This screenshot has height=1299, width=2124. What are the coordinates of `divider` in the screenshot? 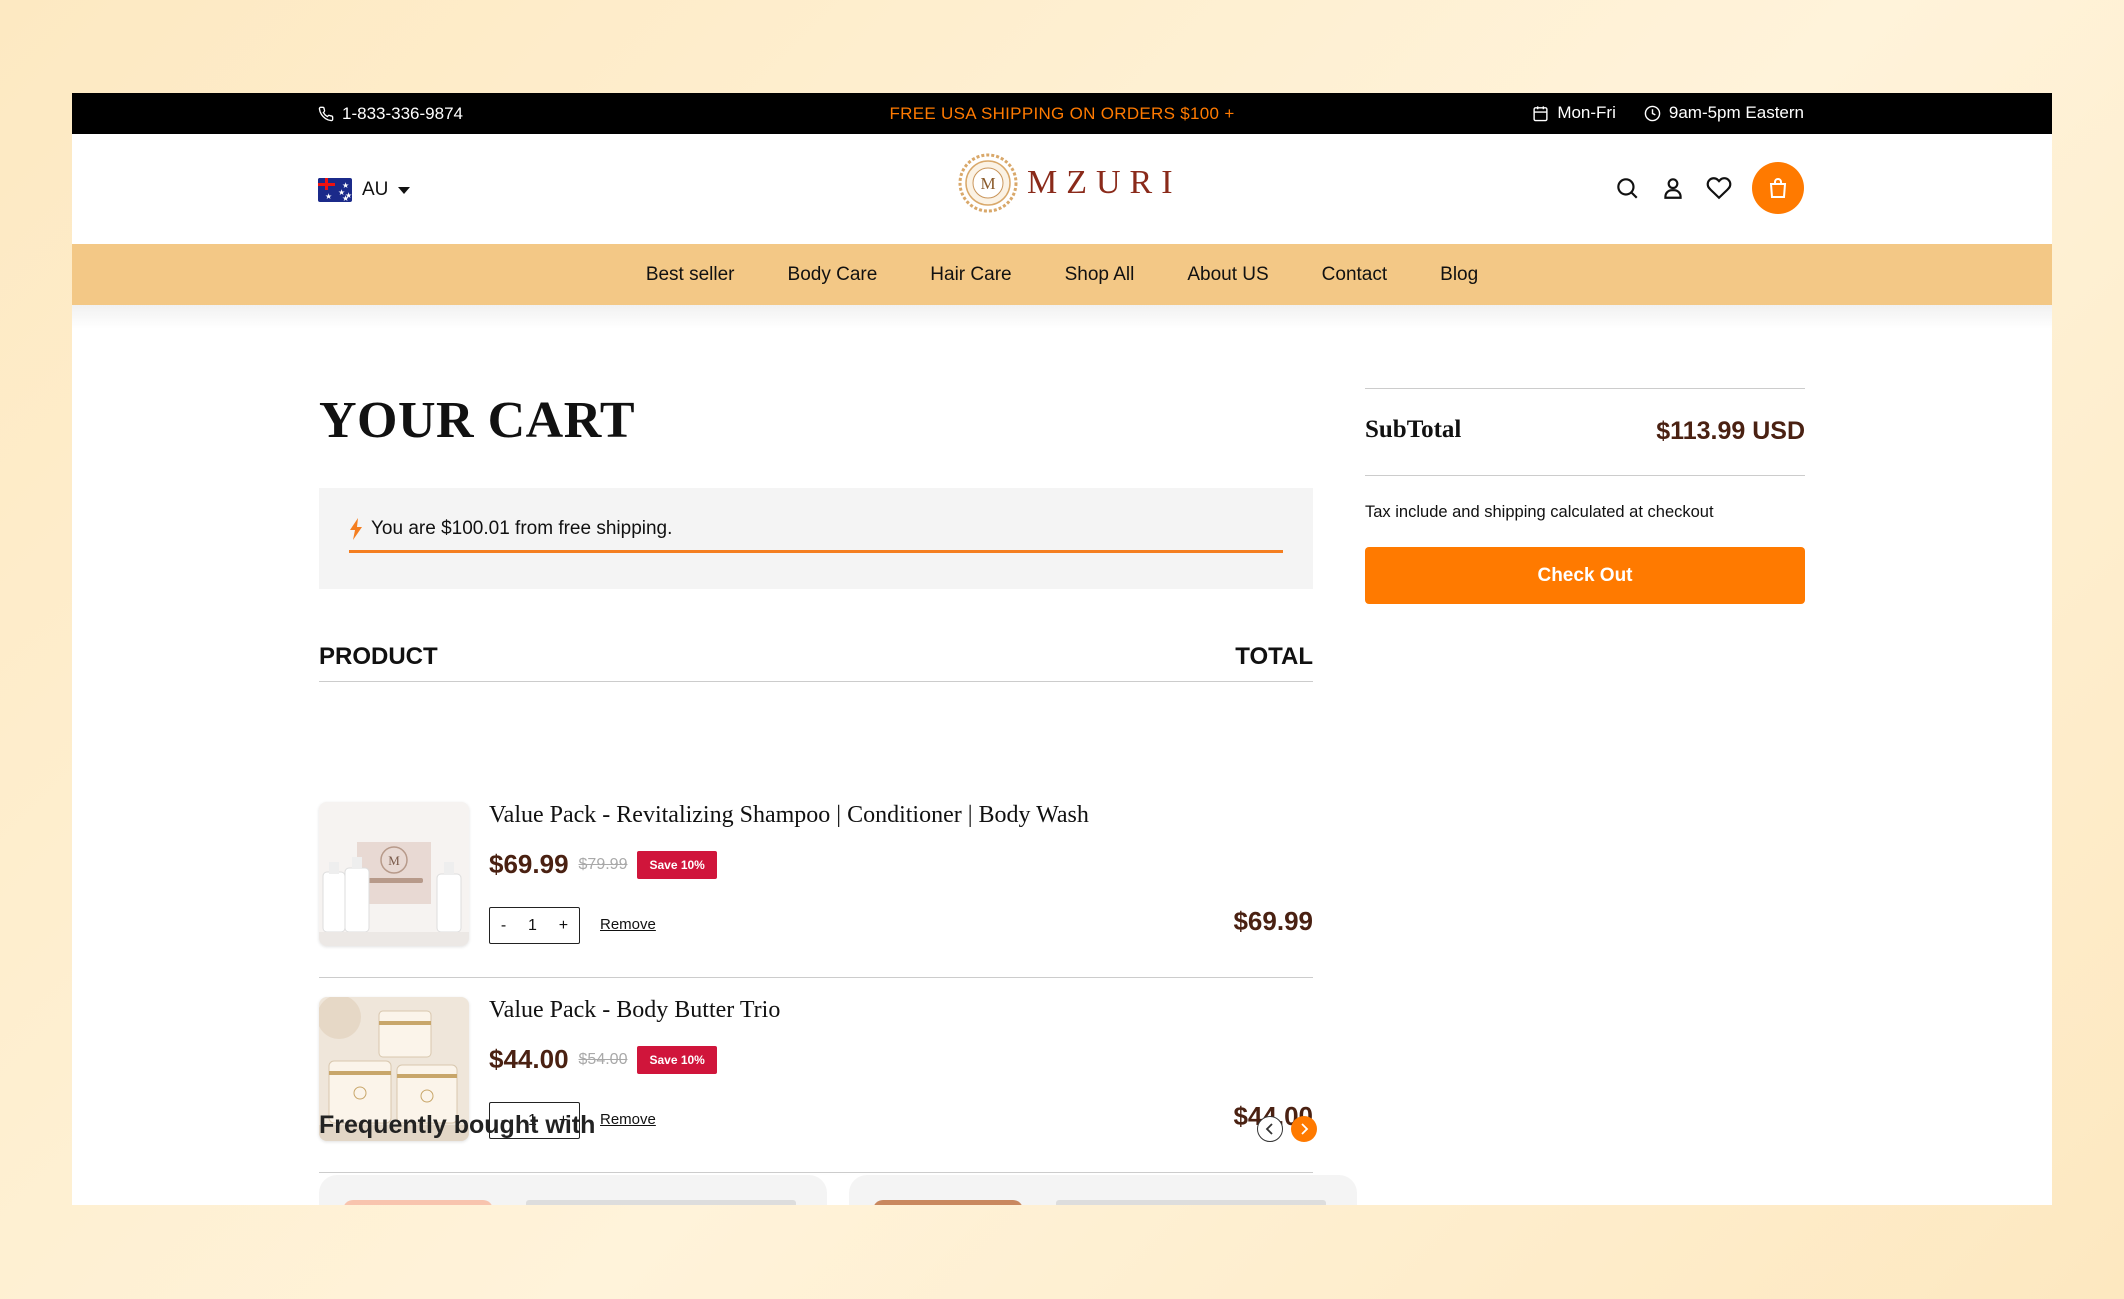 It's located at (1585, 475).